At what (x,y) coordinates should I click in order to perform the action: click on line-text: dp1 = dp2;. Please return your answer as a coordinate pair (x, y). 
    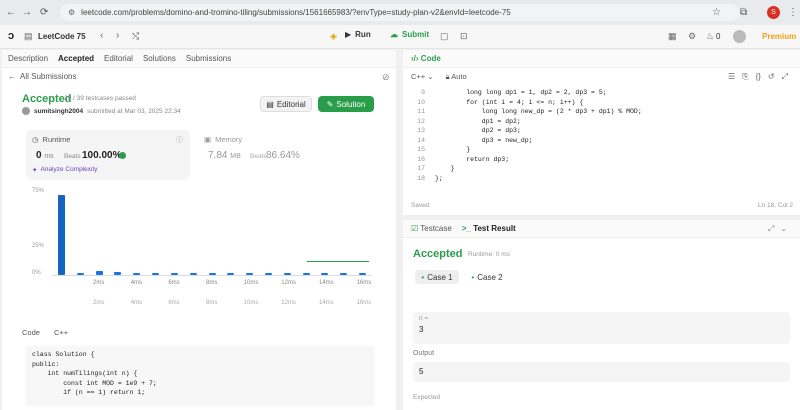
    Looking at the image, I should click on (478, 121).